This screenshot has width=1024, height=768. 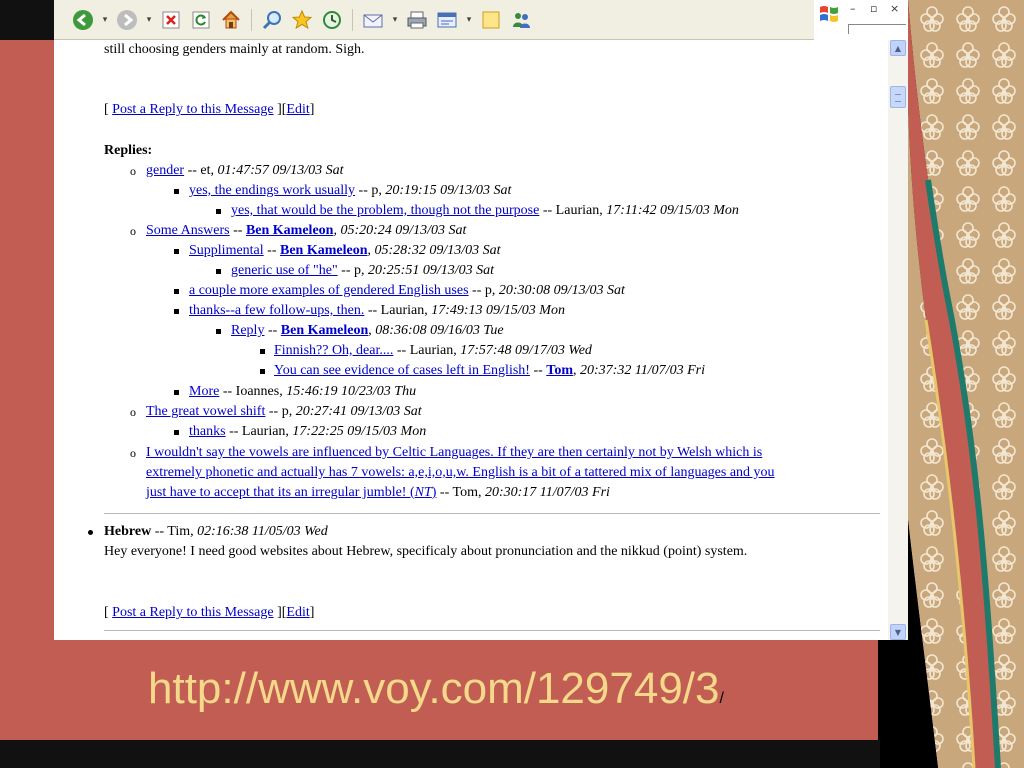 I want to click on mail-button, so click(x=373, y=20).